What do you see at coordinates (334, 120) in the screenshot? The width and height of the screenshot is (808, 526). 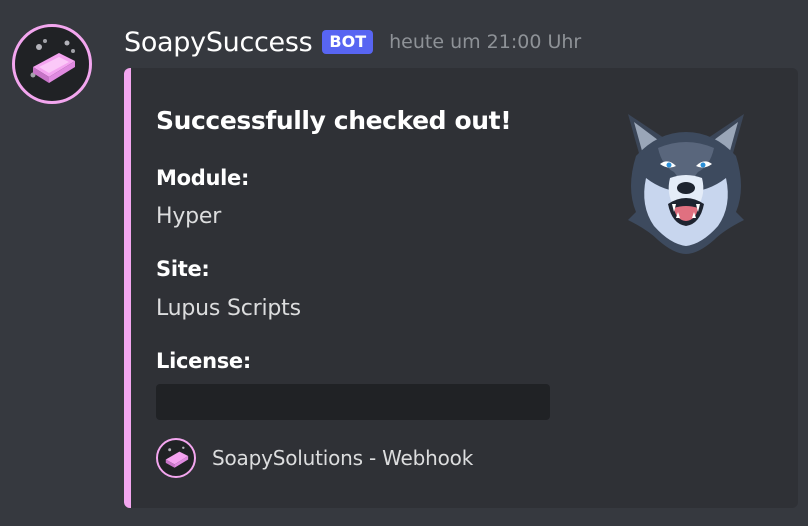 I see `embed-title: Successfully checked out!` at bounding box center [334, 120].